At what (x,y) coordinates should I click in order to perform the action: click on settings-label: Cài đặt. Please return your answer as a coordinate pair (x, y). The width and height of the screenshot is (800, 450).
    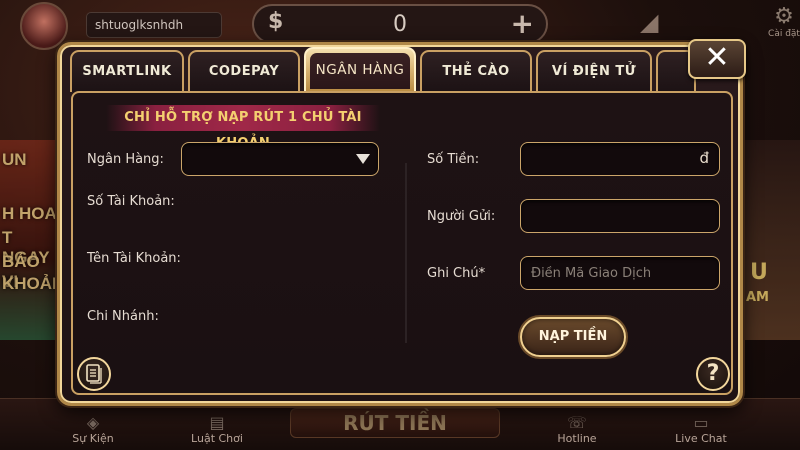
    Looking at the image, I should click on (784, 34).